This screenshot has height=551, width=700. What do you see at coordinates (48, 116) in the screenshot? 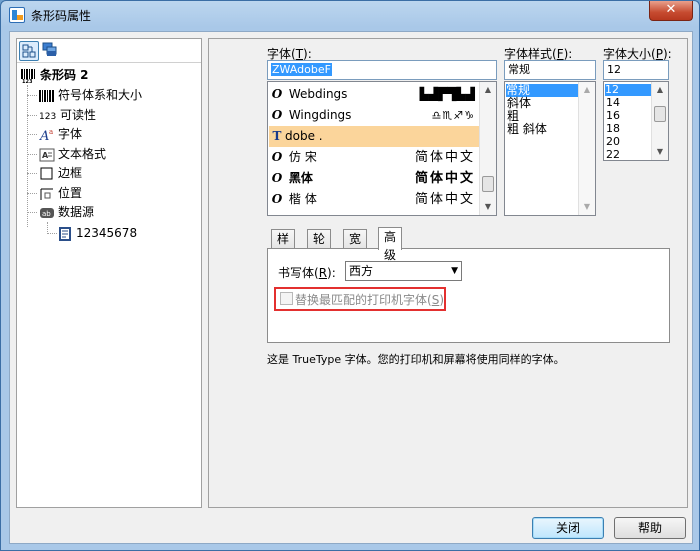
I see `readable-123-icon: 123` at bounding box center [48, 116].